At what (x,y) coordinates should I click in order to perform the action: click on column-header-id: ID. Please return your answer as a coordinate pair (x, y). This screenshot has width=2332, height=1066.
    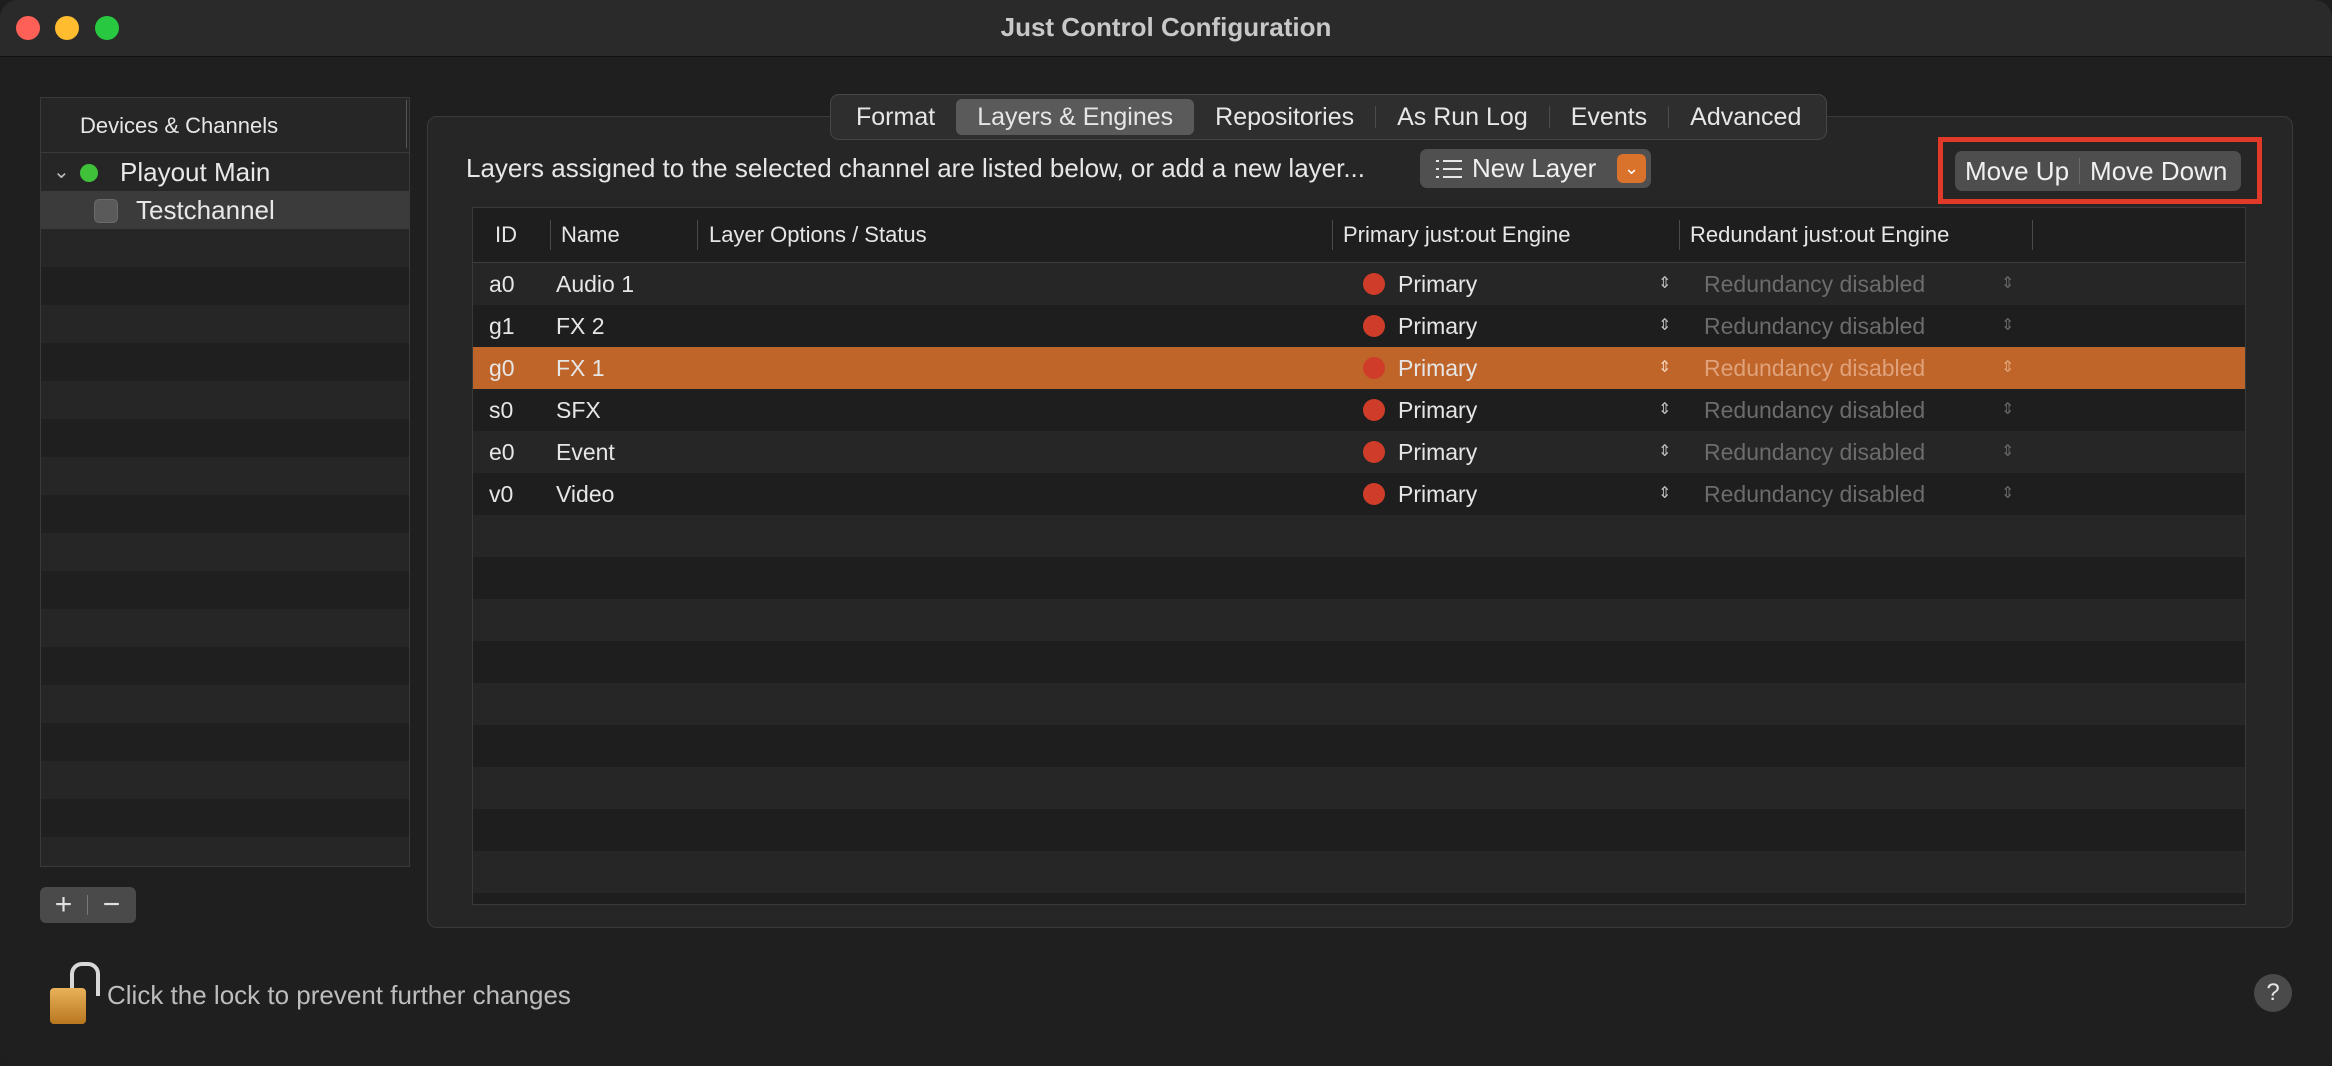
    Looking at the image, I should click on (506, 235).